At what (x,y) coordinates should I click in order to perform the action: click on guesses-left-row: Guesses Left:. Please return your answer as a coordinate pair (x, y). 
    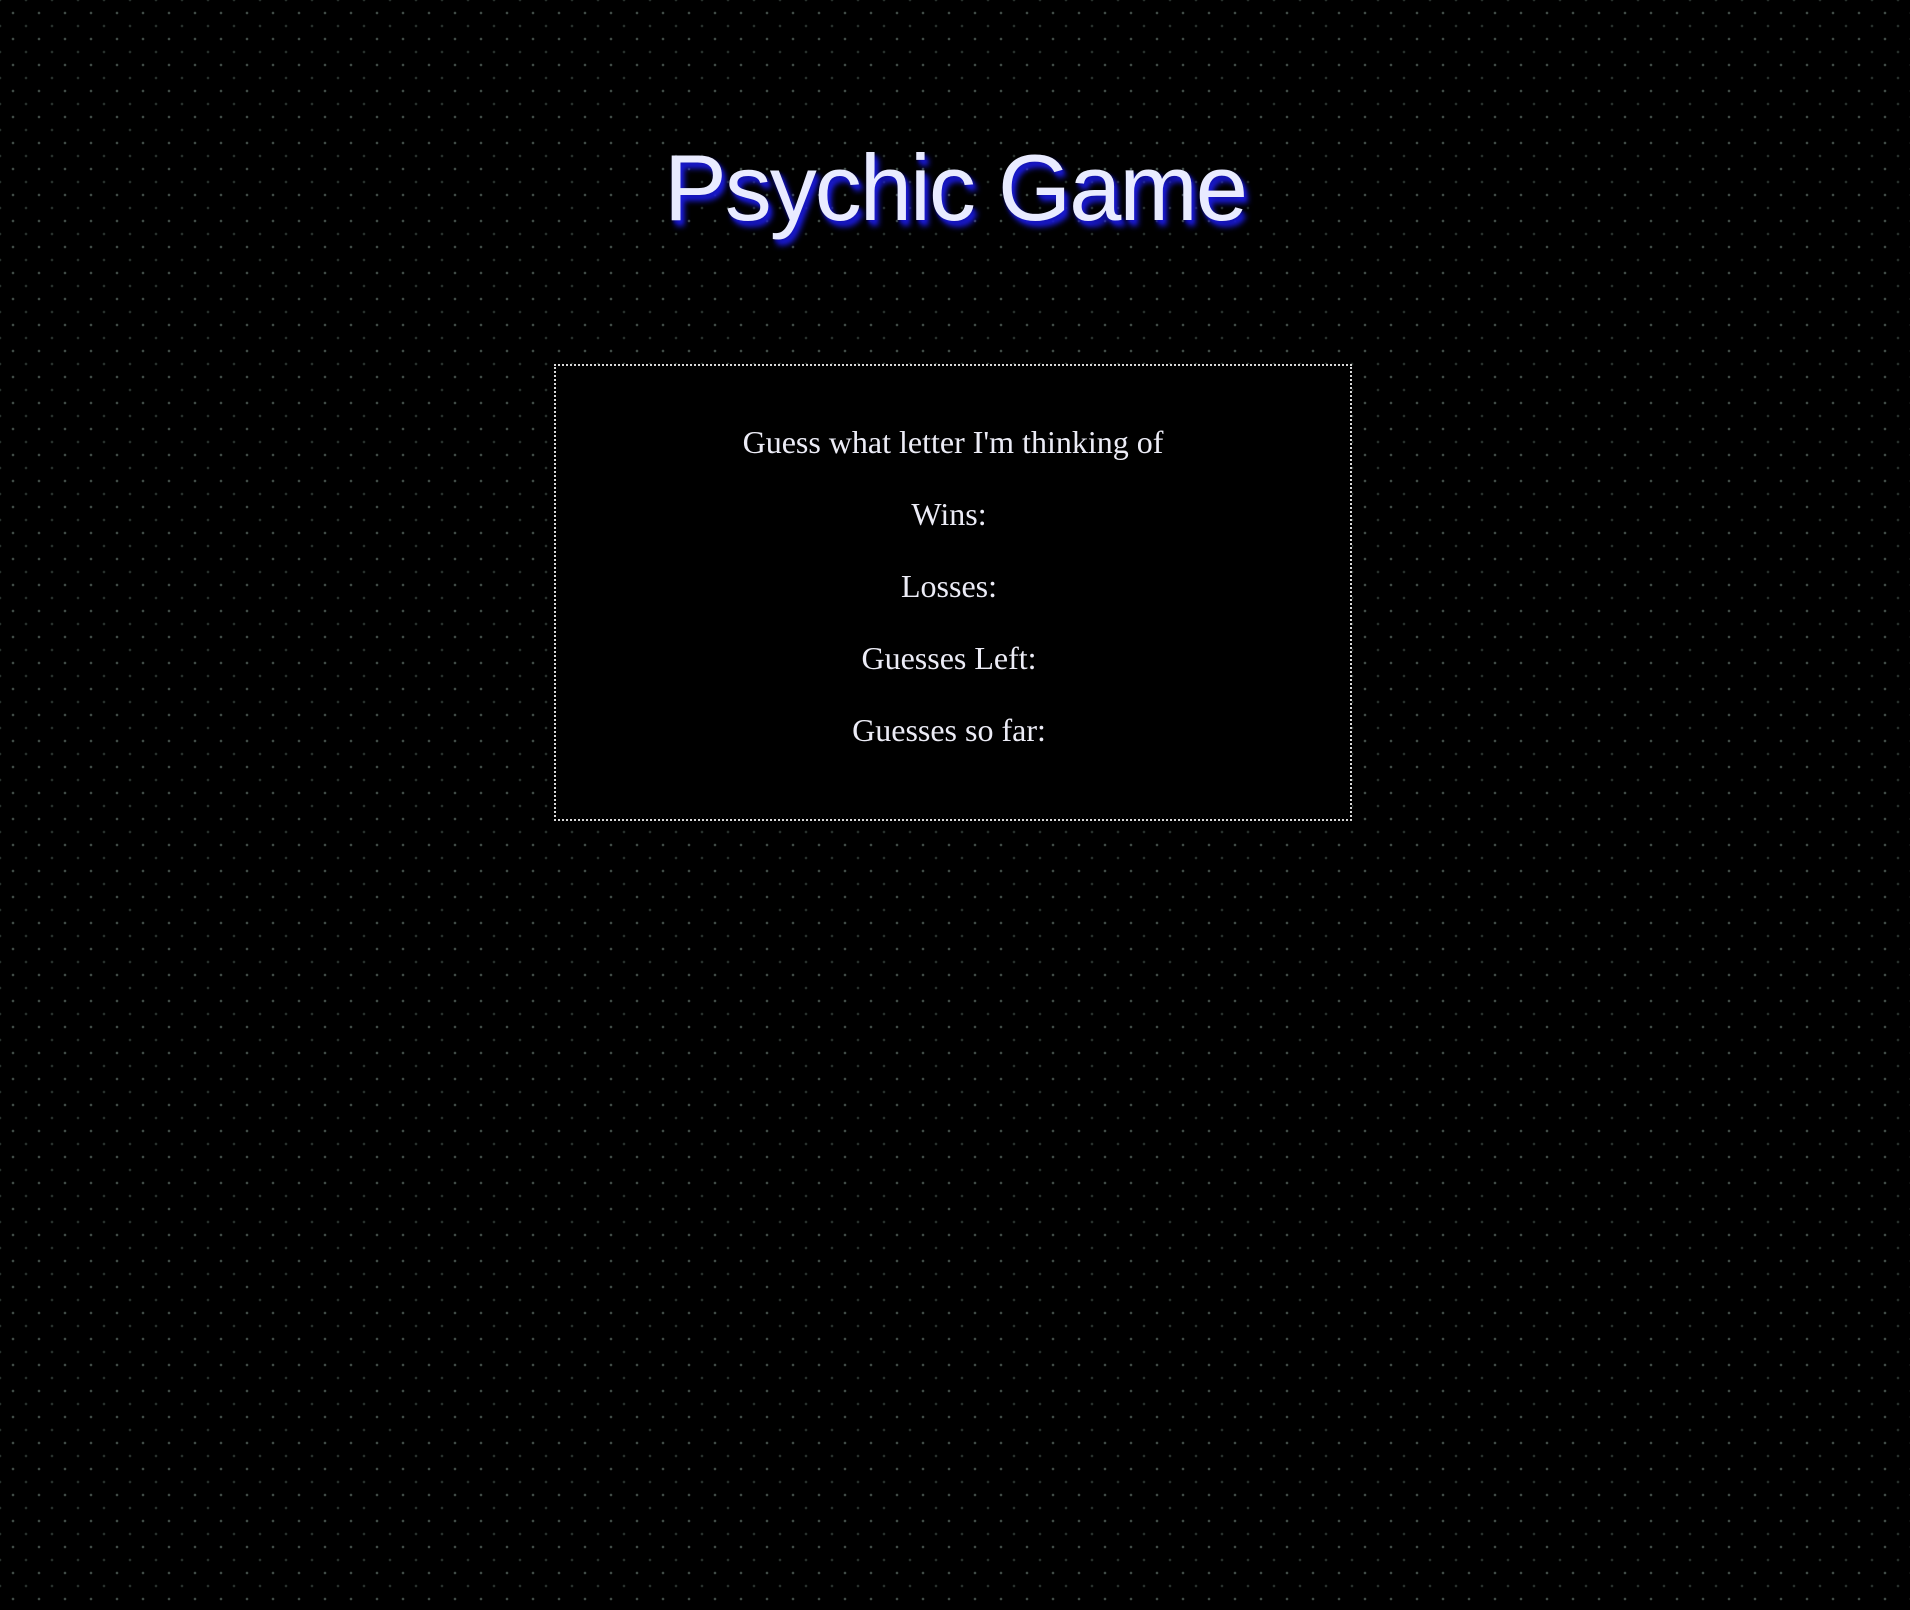
    Looking at the image, I should click on (953, 658).